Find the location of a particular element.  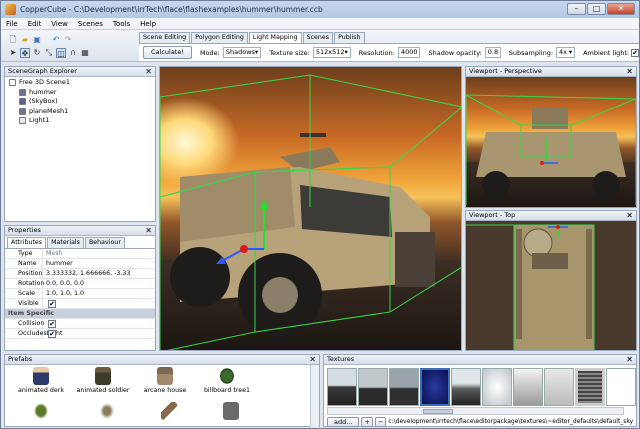

undo-icon: ↶ is located at coordinates (56, 40).